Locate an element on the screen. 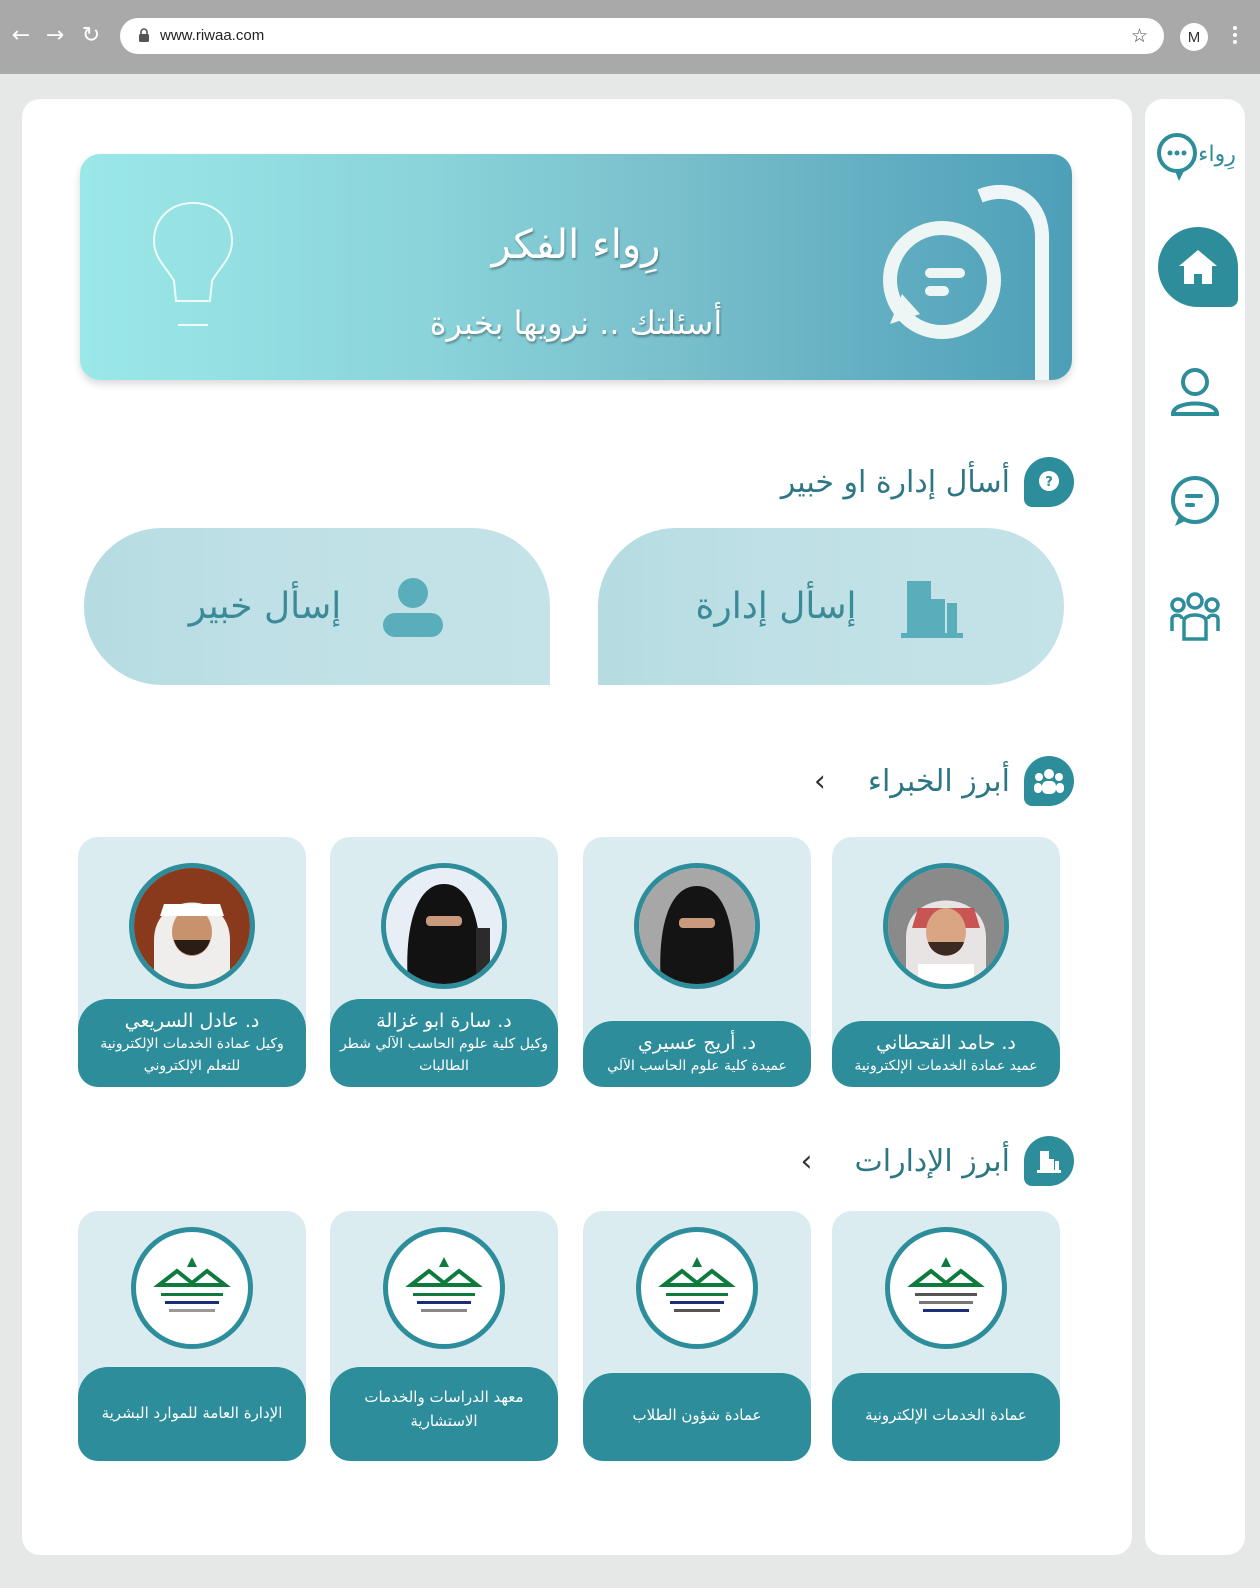 The image size is (1260, 1588). ask-expert-label: إسأل خبير is located at coordinates (265, 606).